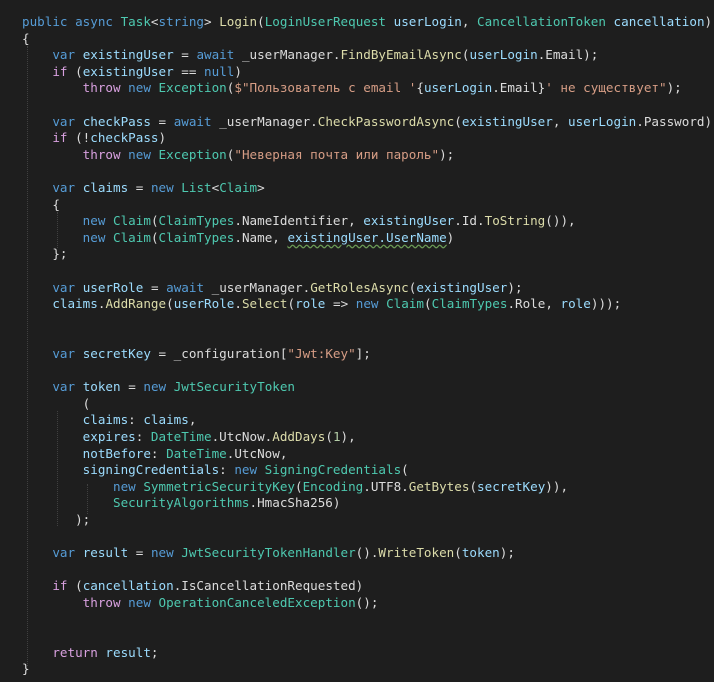 The height and width of the screenshot is (682, 714). What do you see at coordinates (519, 88) in the screenshot?
I see `code-token: .Email}` at bounding box center [519, 88].